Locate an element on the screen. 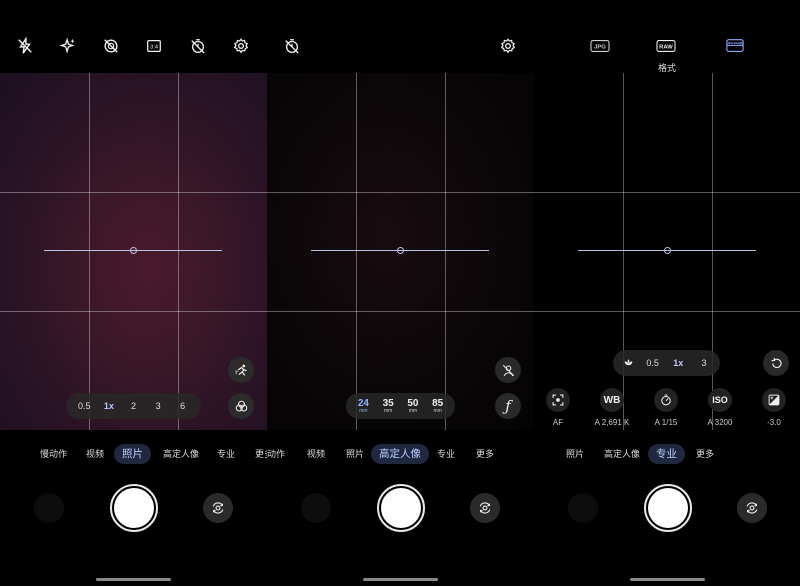  hdr-off-icon is located at coordinates (111, 46).